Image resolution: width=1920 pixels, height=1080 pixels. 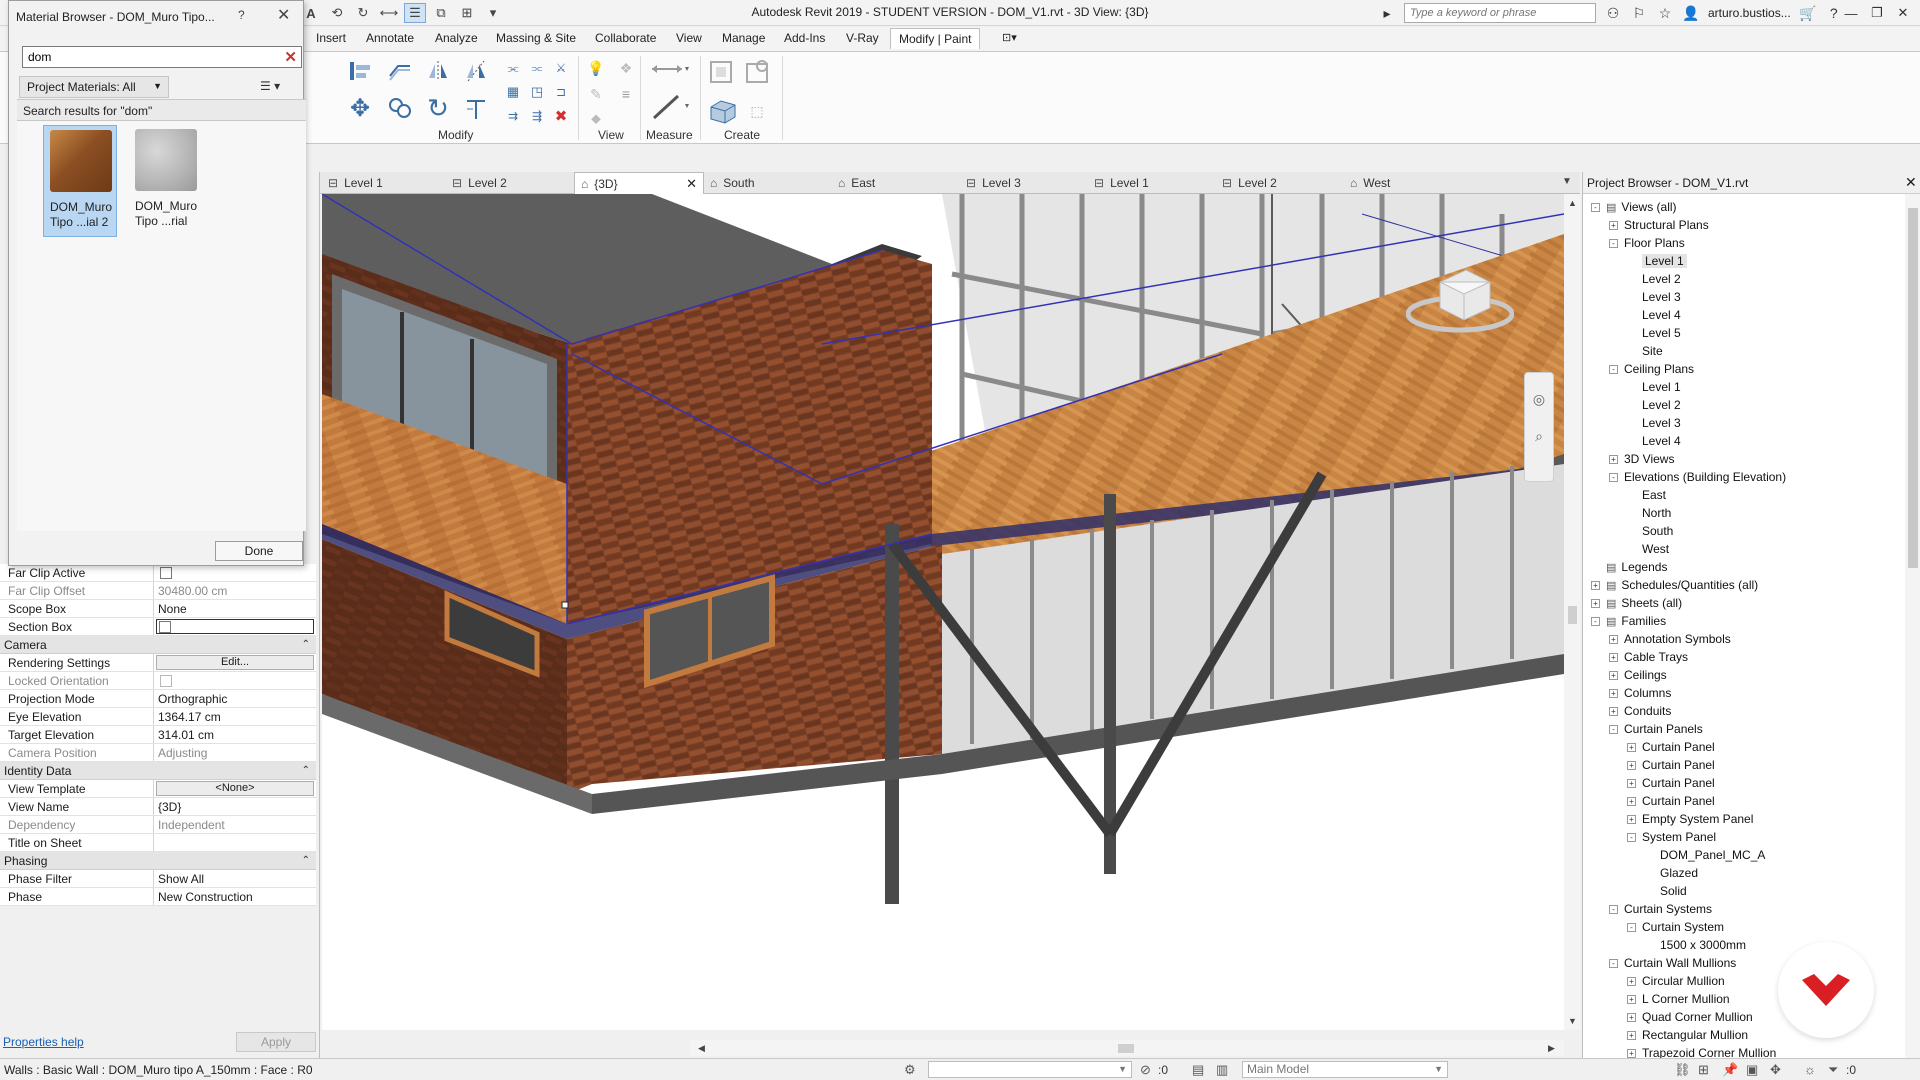 I want to click on view-tab-level-1: ⊟ Level 1, so click(x=384, y=183).